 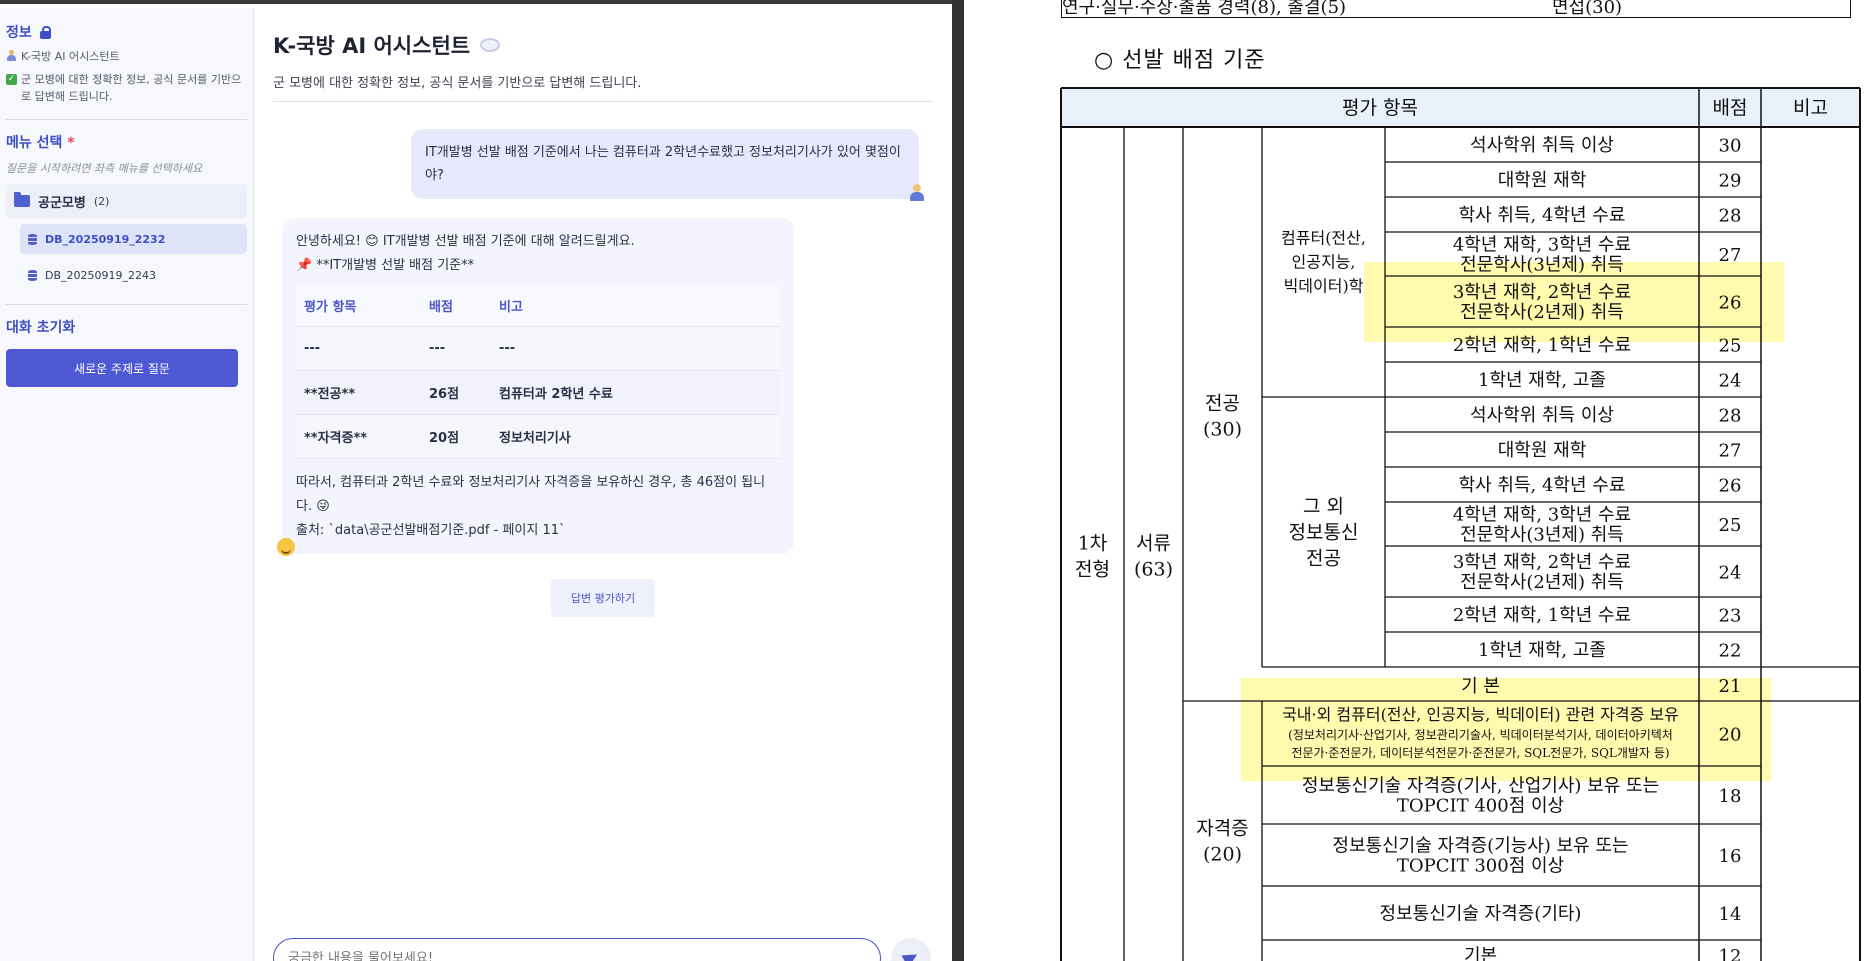 What do you see at coordinates (1730, 914) in the screenshot?
I see `criteria-score: 14` at bounding box center [1730, 914].